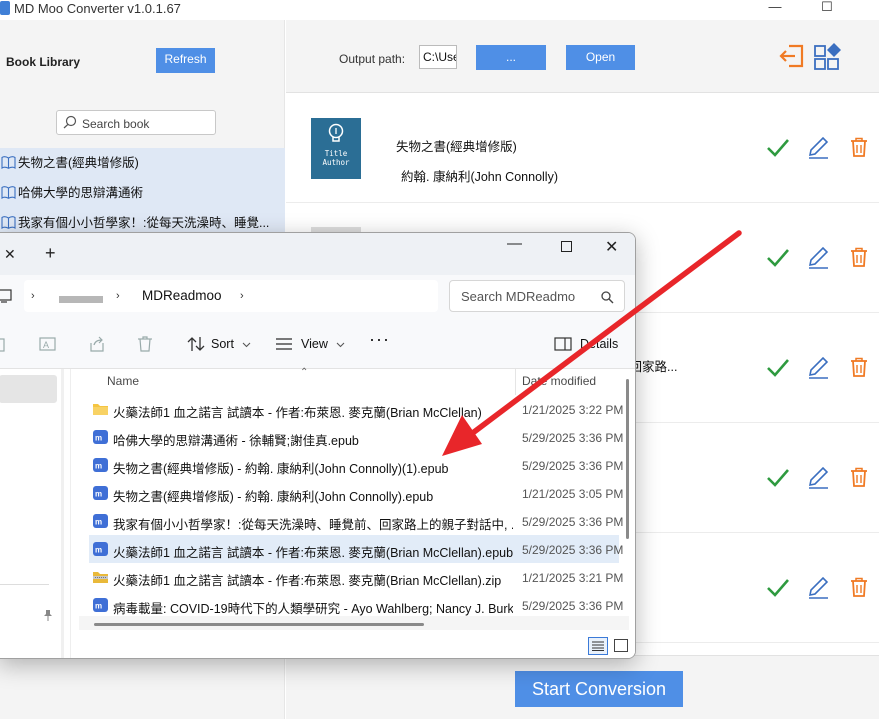 This screenshot has height=719, width=879. I want to click on book-cover: Title Author, so click(336, 148).